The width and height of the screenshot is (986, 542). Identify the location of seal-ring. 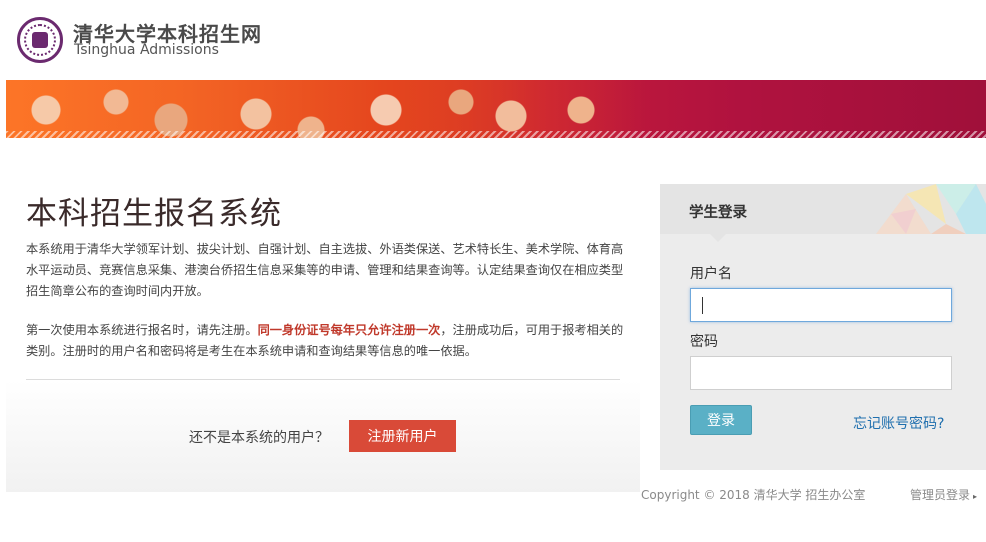
(40, 40).